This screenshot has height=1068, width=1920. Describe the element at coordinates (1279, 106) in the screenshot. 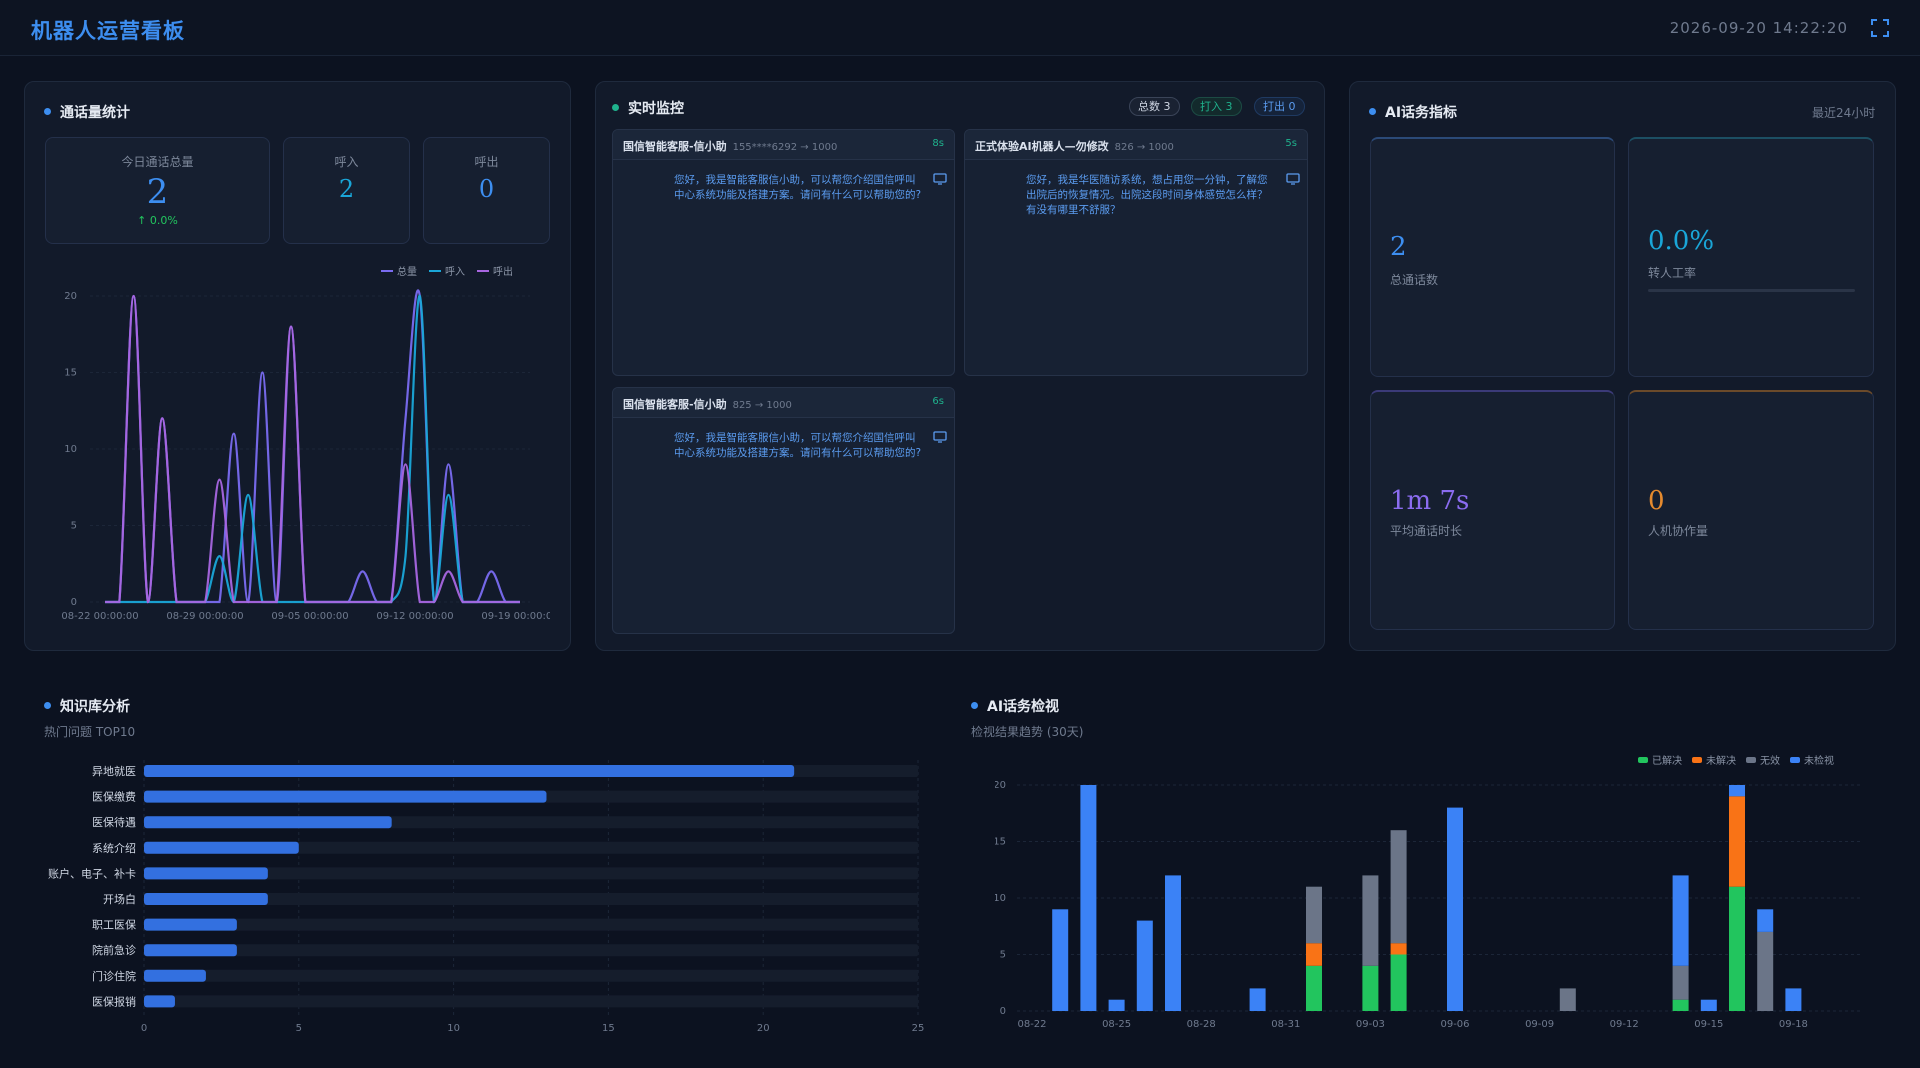

I see `badge-out: 打出 0` at that location.